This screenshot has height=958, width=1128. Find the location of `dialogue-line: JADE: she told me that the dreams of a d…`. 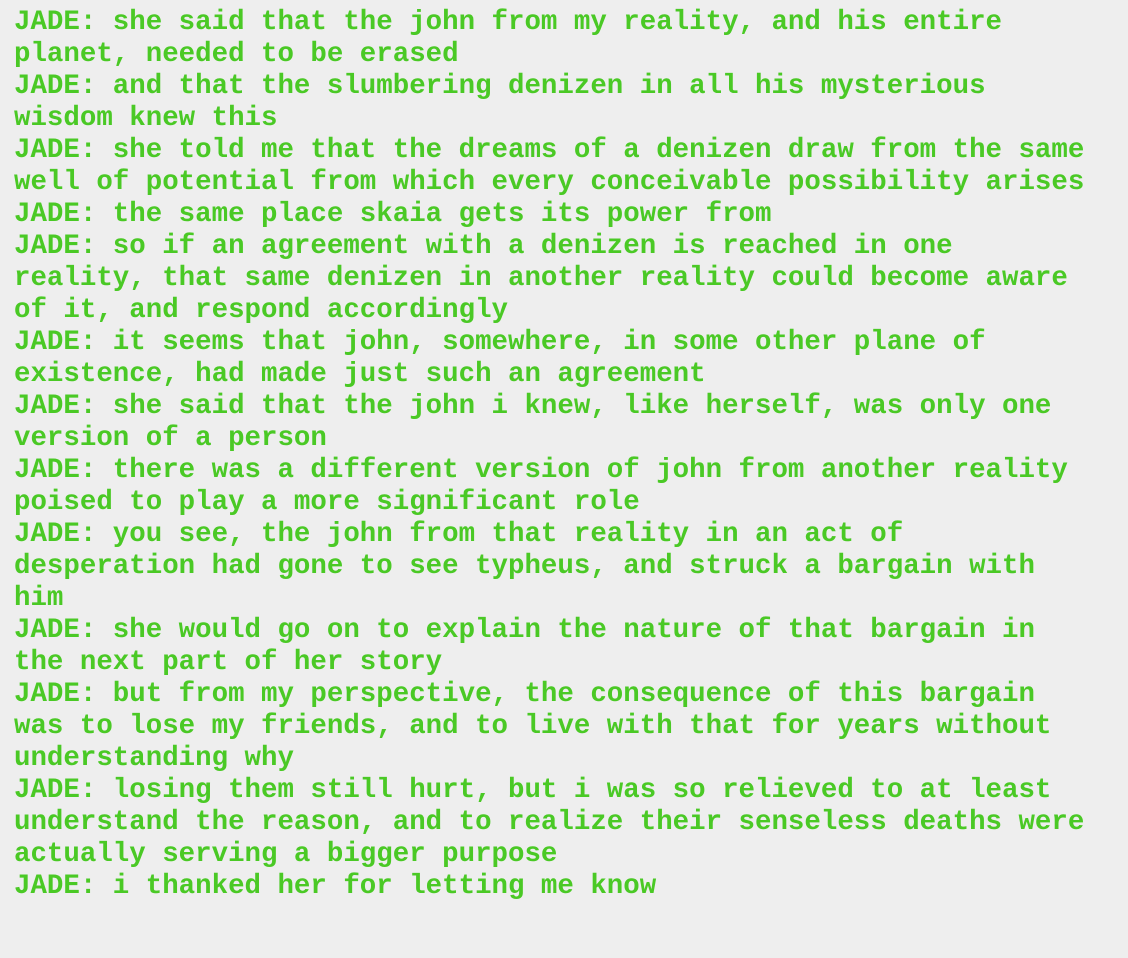

dialogue-line: JADE: she told me that the dreams of a d… is located at coordinates (557, 166).